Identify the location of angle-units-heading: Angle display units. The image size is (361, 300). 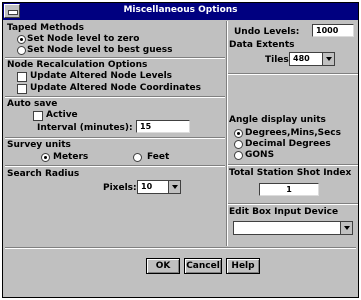
(277, 120).